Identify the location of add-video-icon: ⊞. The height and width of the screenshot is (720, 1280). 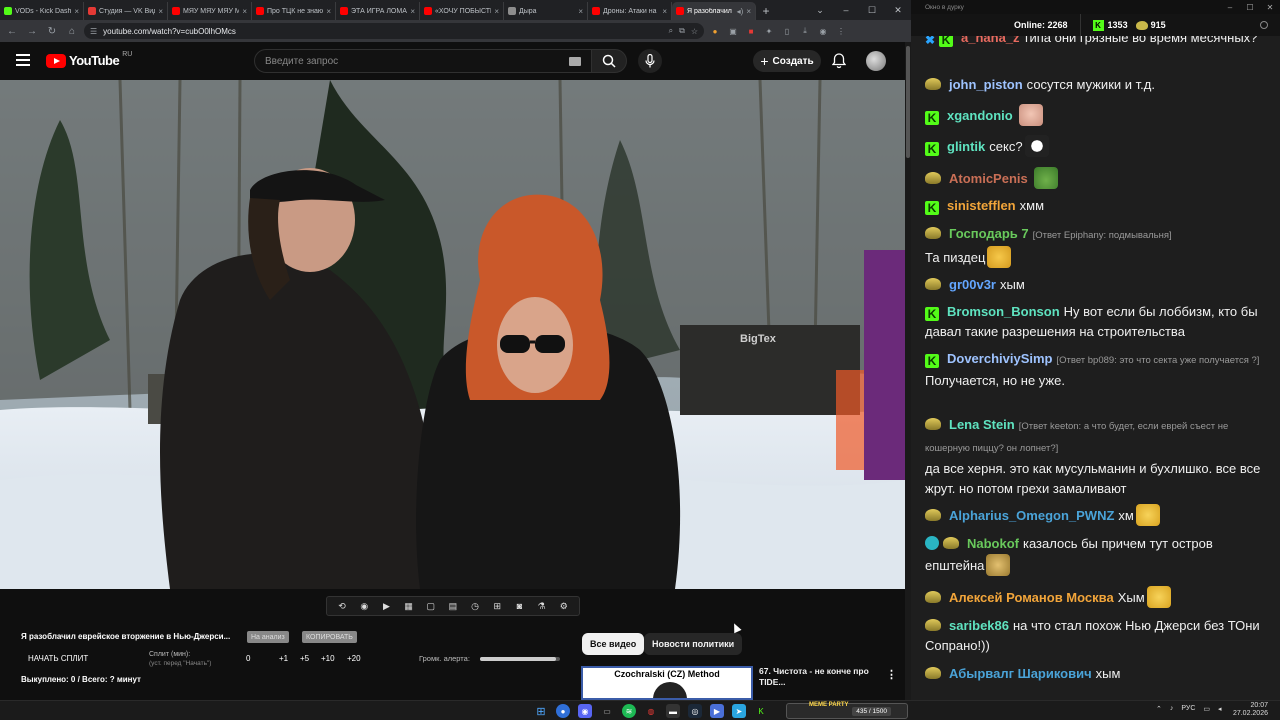
(497, 606).